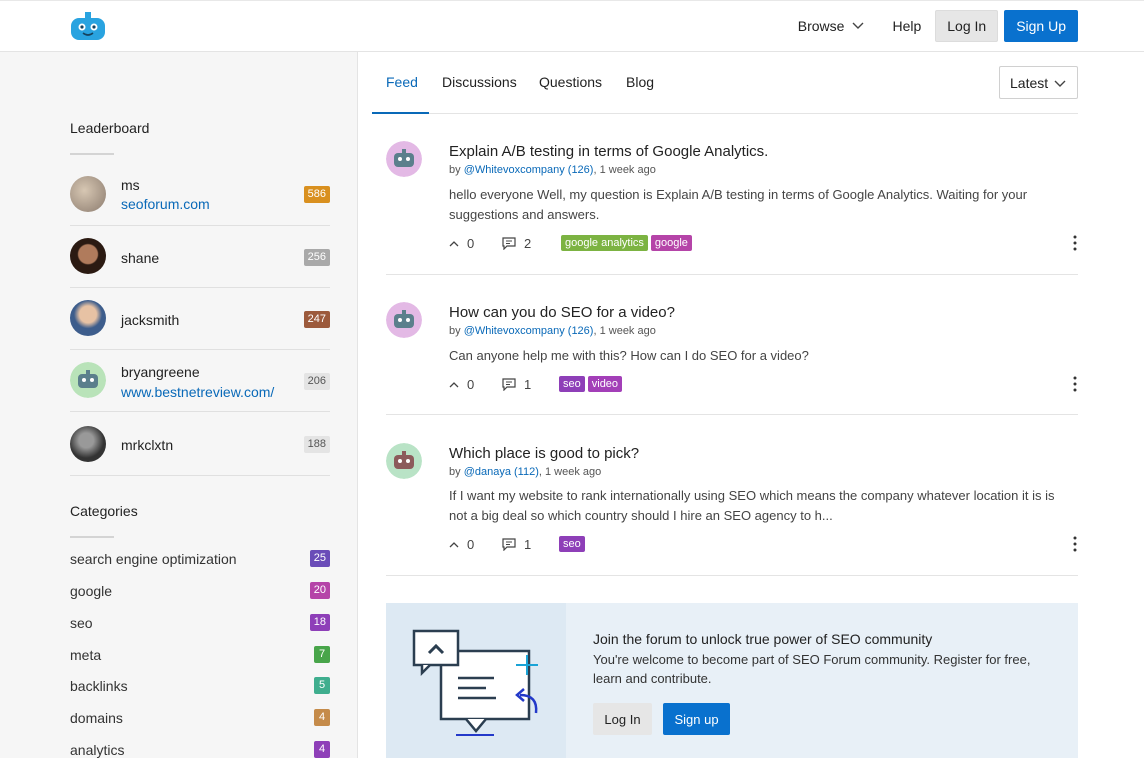  Describe the element at coordinates (544, 453) in the screenshot. I see `post-title: Which place is good to pick?` at that location.